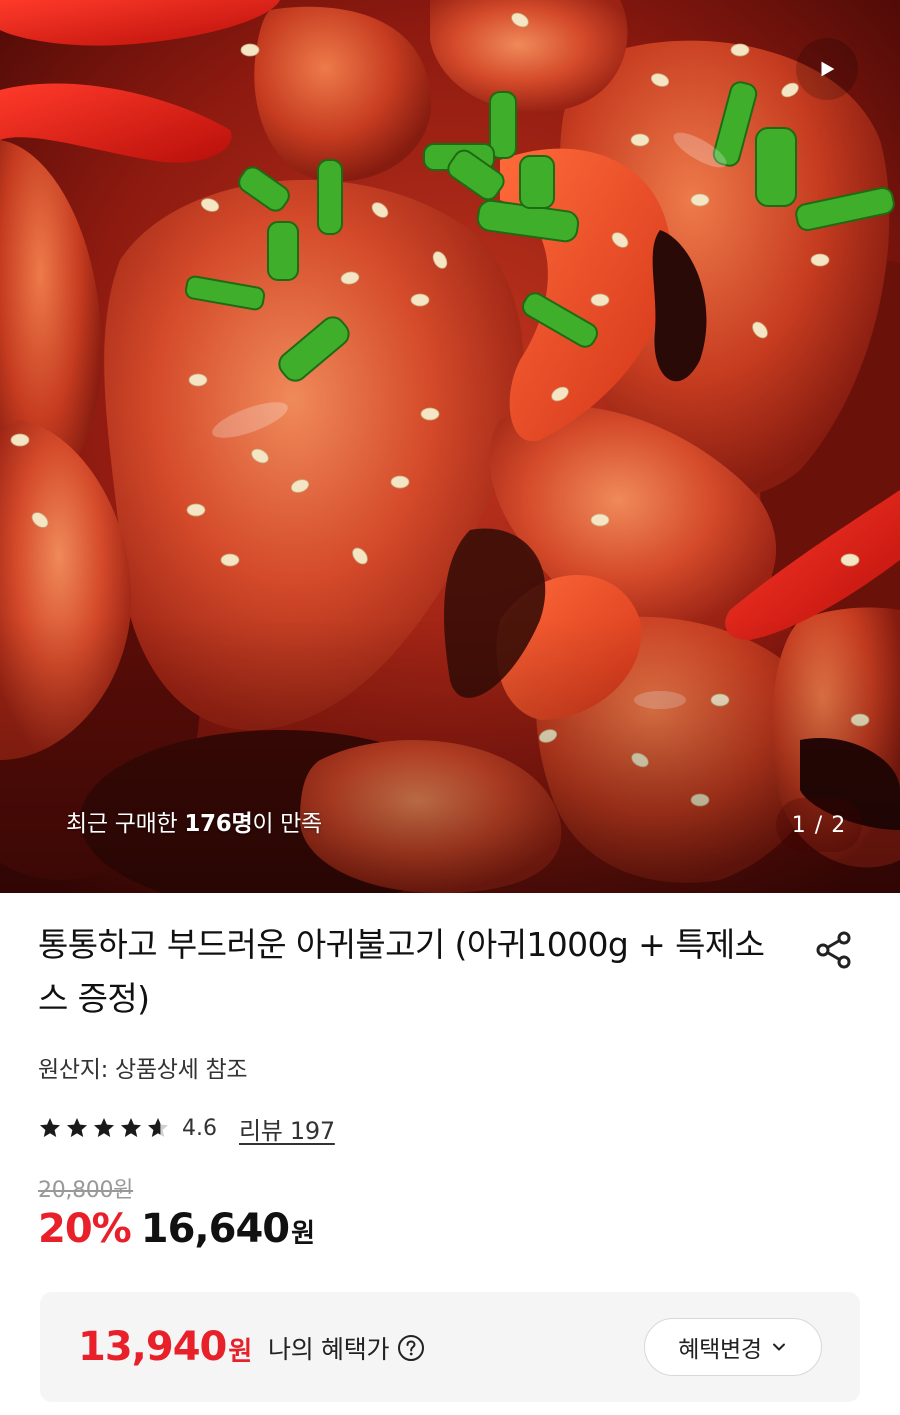 This screenshot has width=900, height=1415. I want to click on original-price: 20,800원, so click(86, 1190).